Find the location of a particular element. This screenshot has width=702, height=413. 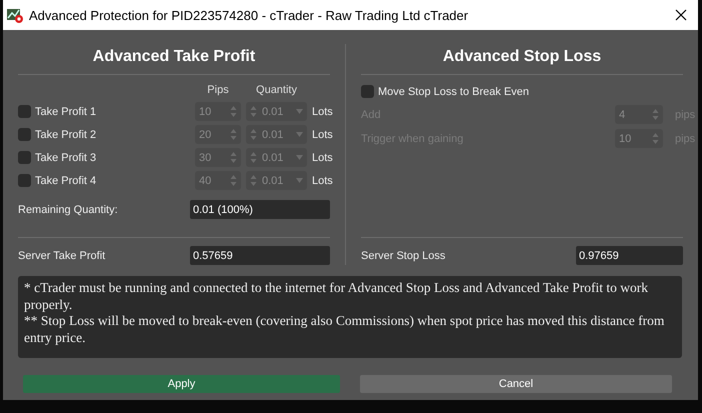

server-stop-loss-field: 0.97659 is located at coordinates (629, 255).